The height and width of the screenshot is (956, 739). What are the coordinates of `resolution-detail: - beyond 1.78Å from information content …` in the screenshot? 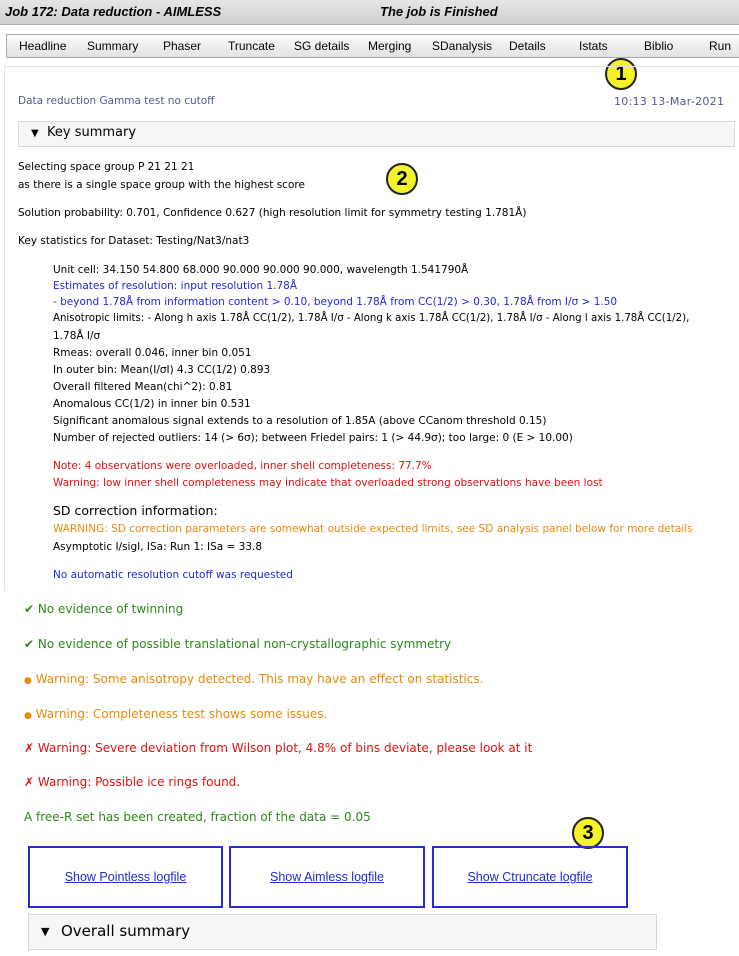 It's located at (335, 302).